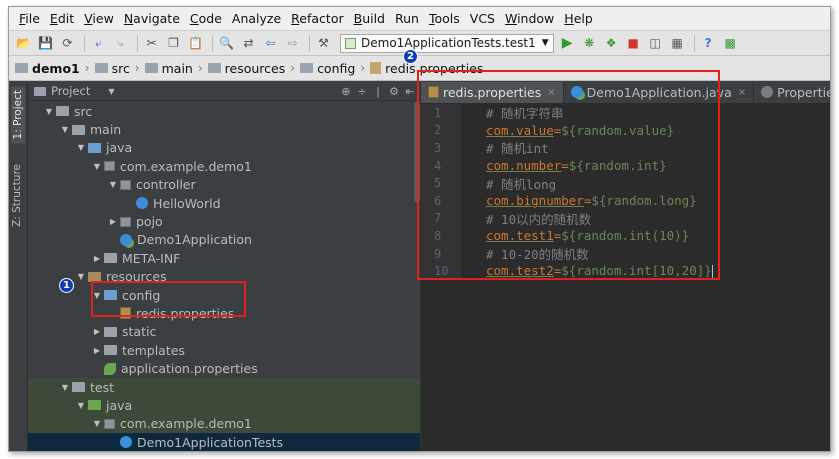 The image size is (839, 459). I want to click on menu-item-label: uild, so click(373, 18).